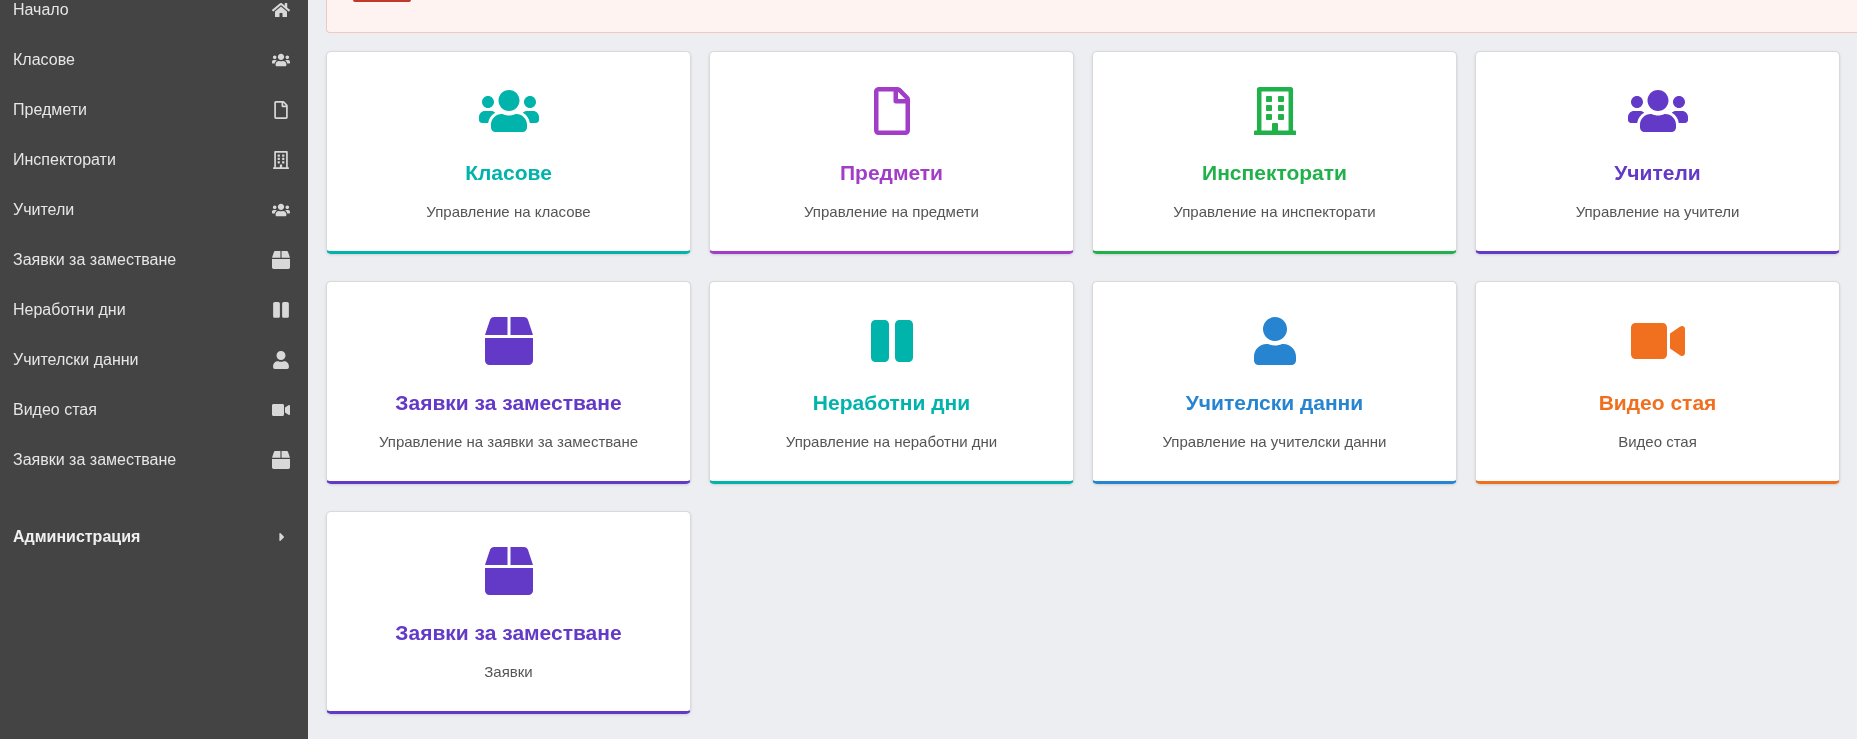 The height and width of the screenshot is (739, 1857). Describe the element at coordinates (508, 612) in the screenshot. I see `module-card: Заявки за заместване Заявки` at that location.